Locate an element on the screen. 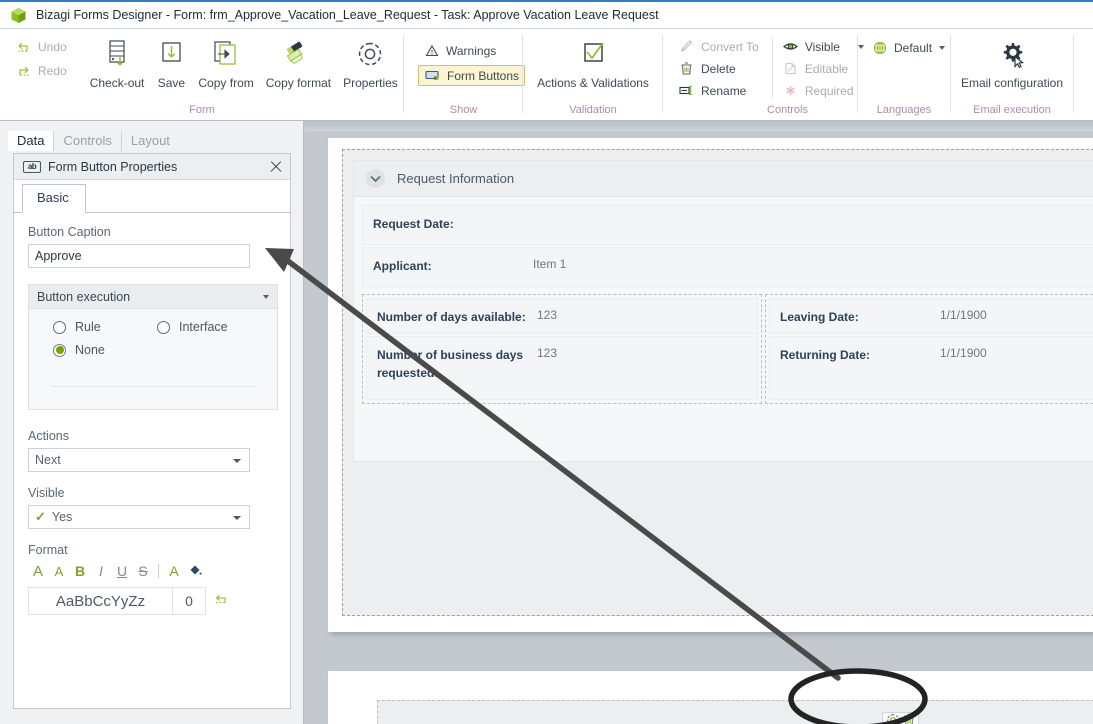 This screenshot has width=1093, height=724. trash-icon is located at coordinates (909, 718).